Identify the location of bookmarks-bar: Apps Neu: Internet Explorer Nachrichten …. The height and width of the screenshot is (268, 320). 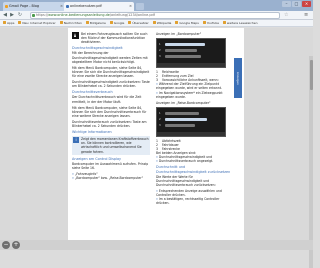
(156, 23).